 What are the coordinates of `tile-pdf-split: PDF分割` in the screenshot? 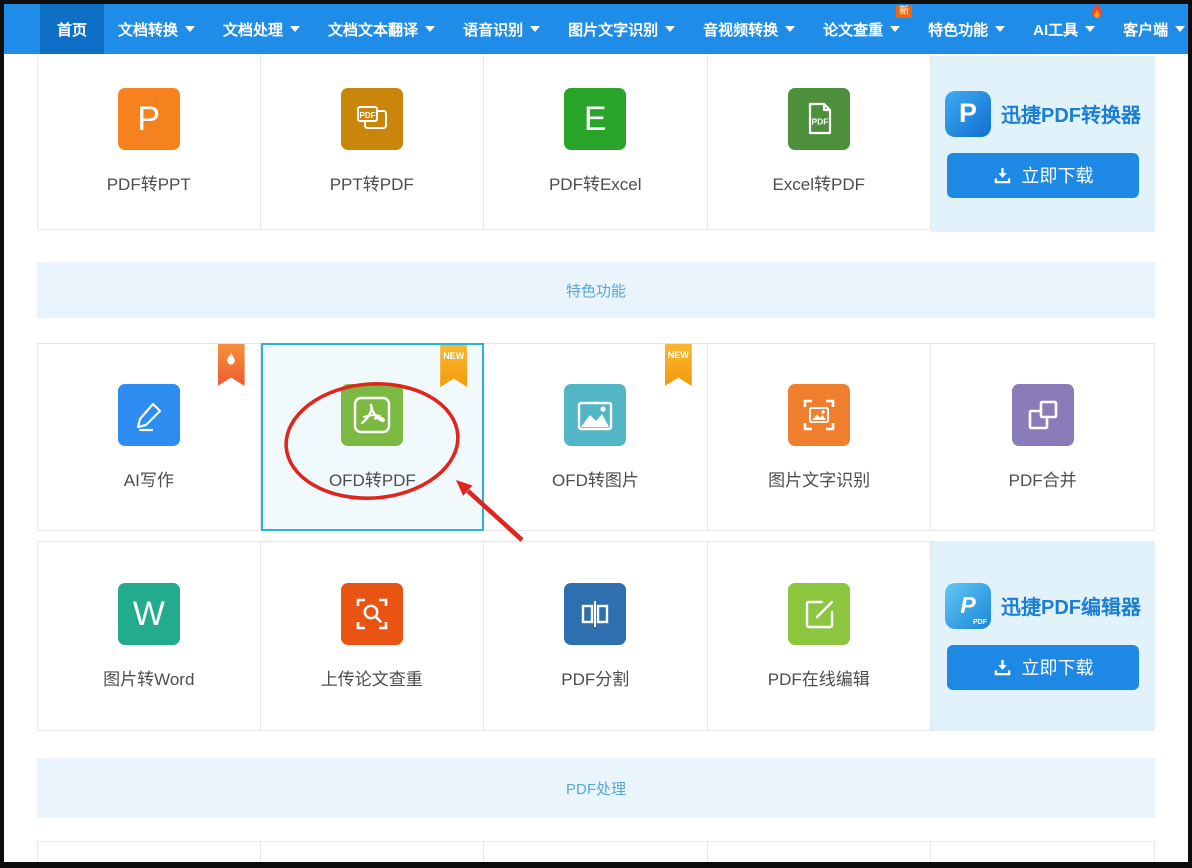 It's located at (596, 636).